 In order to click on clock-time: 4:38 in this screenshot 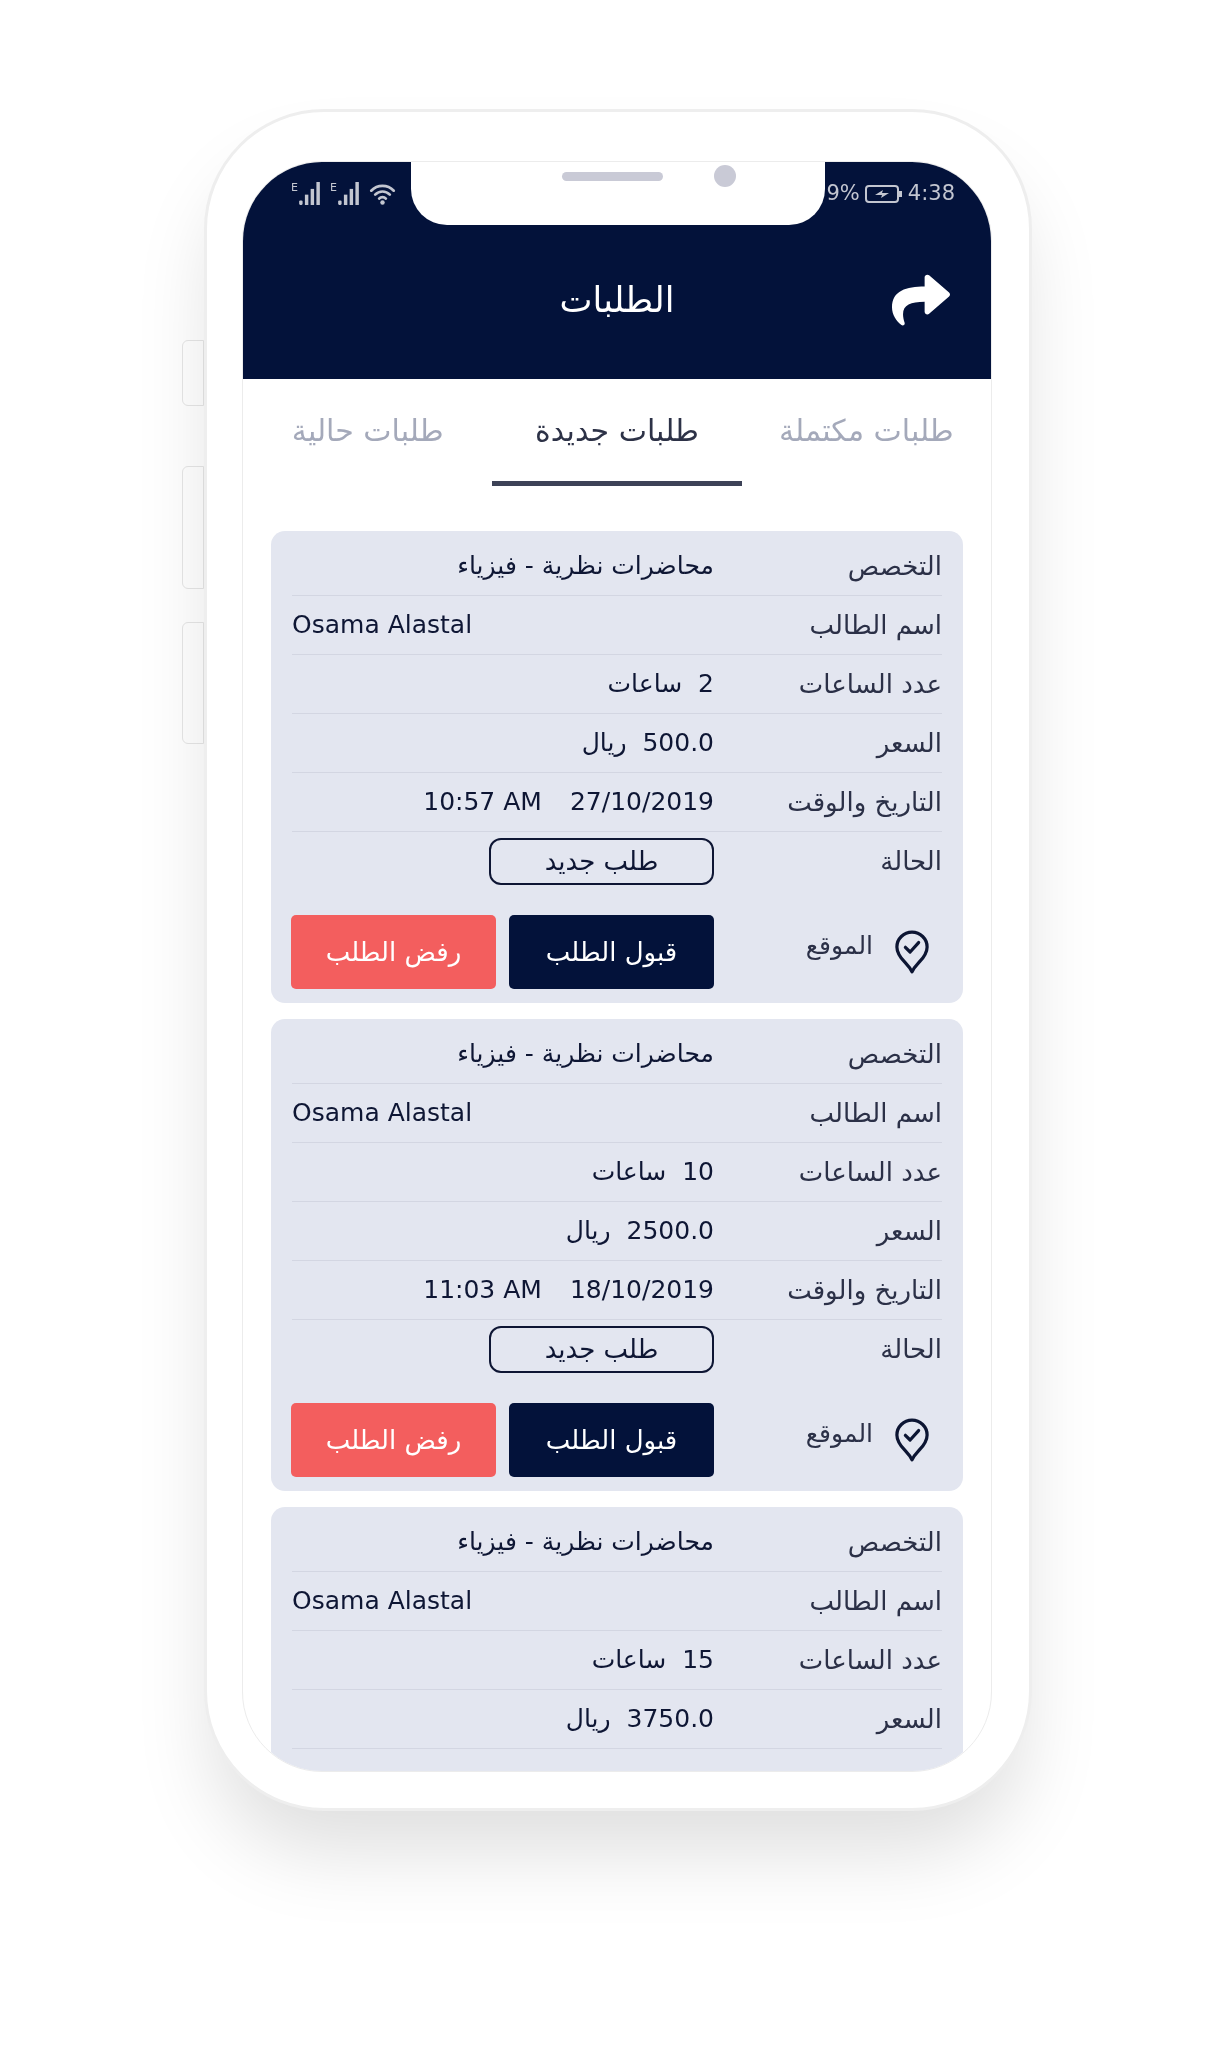, I will do `click(931, 193)`.